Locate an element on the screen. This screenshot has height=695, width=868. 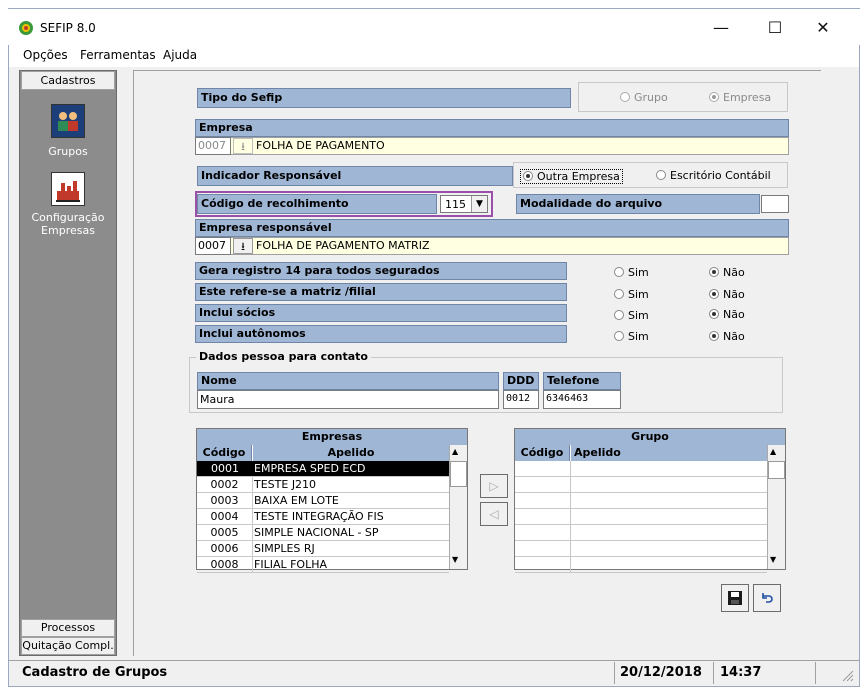
row-codigo: 0004 is located at coordinates (225, 517).